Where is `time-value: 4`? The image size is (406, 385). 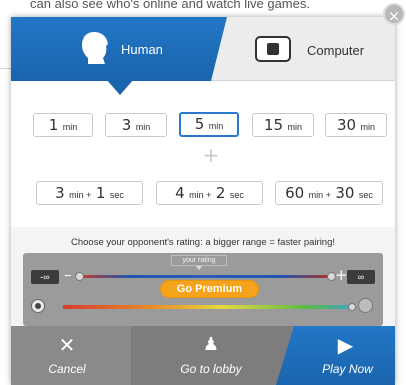
time-value: 4 is located at coordinates (180, 193).